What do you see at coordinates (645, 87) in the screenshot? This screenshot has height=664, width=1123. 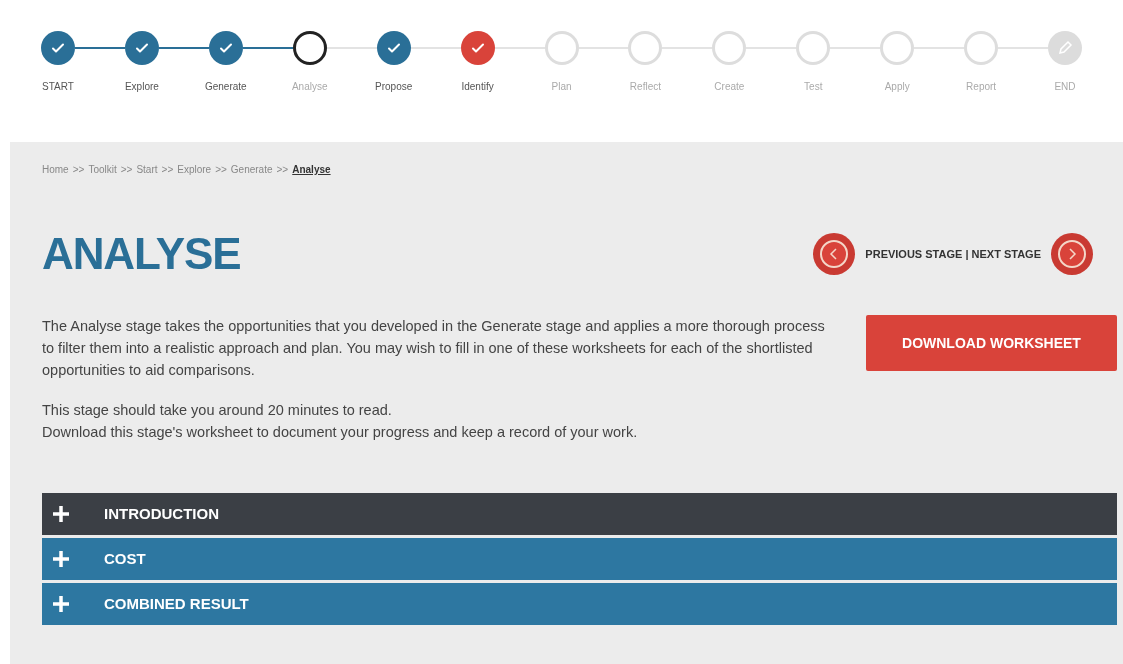 I see `step-label: Reflect` at bounding box center [645, 87].